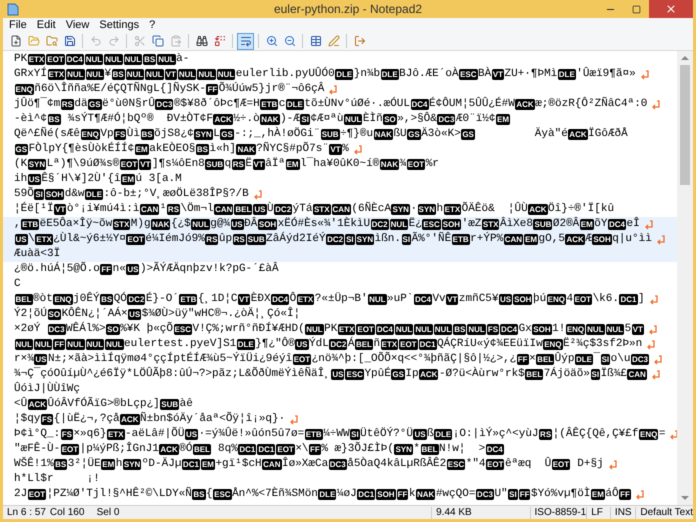 The height and width of the screenshot is (522, 696). What do you see at coordinates (461, 239) in the screenshot?
I see `control-char-badge: ETB` at bounding box center [461, 239].